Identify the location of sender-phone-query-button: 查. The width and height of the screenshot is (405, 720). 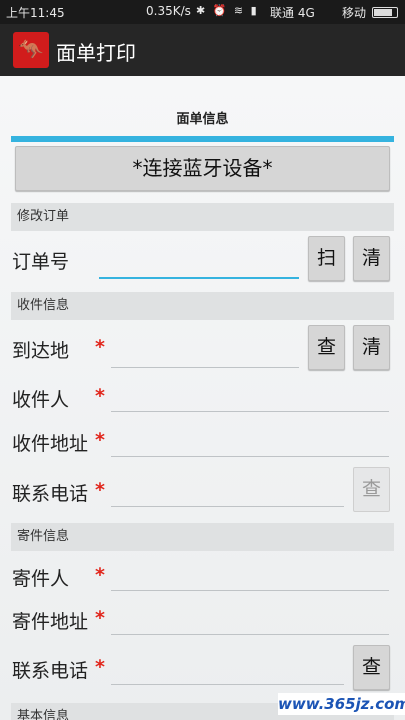
(371, 667).